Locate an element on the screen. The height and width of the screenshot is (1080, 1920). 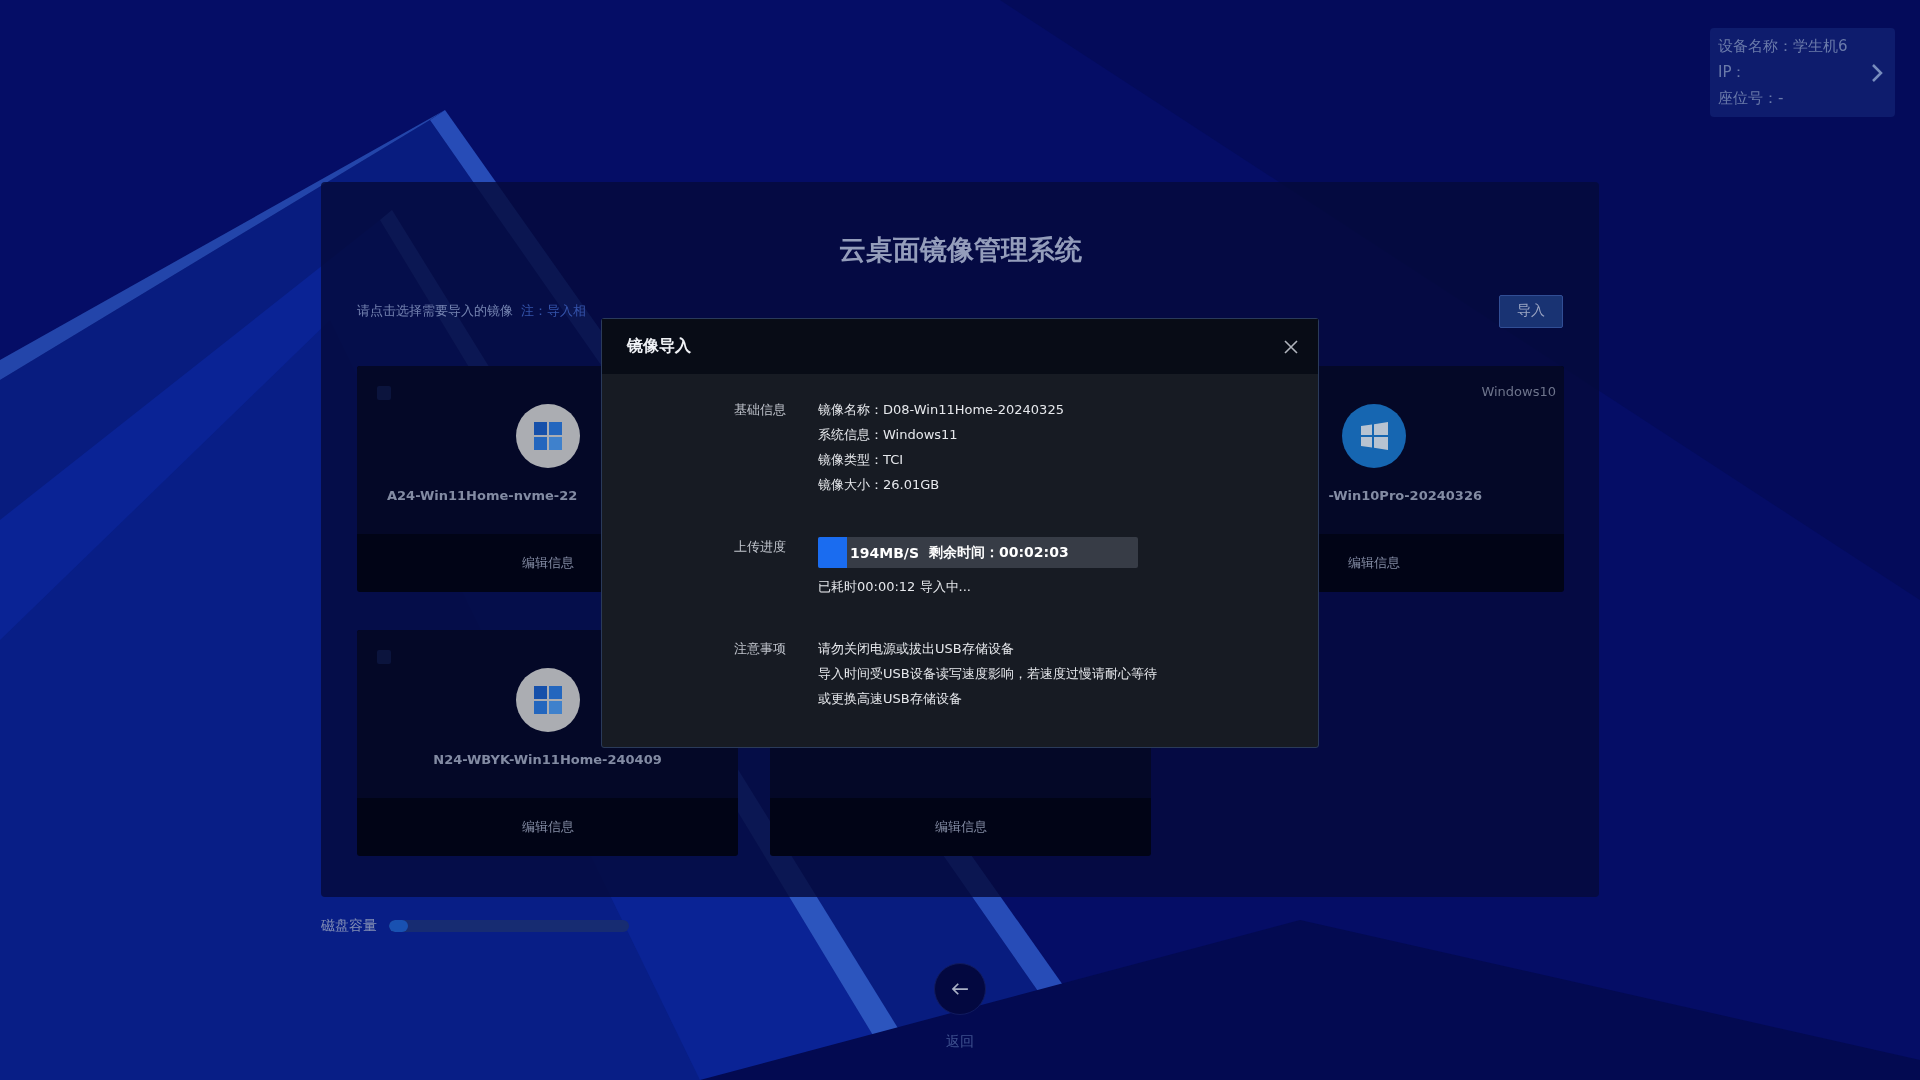
page-title: 云桌面镜像管理系统 is located at coordinates (960, 250).